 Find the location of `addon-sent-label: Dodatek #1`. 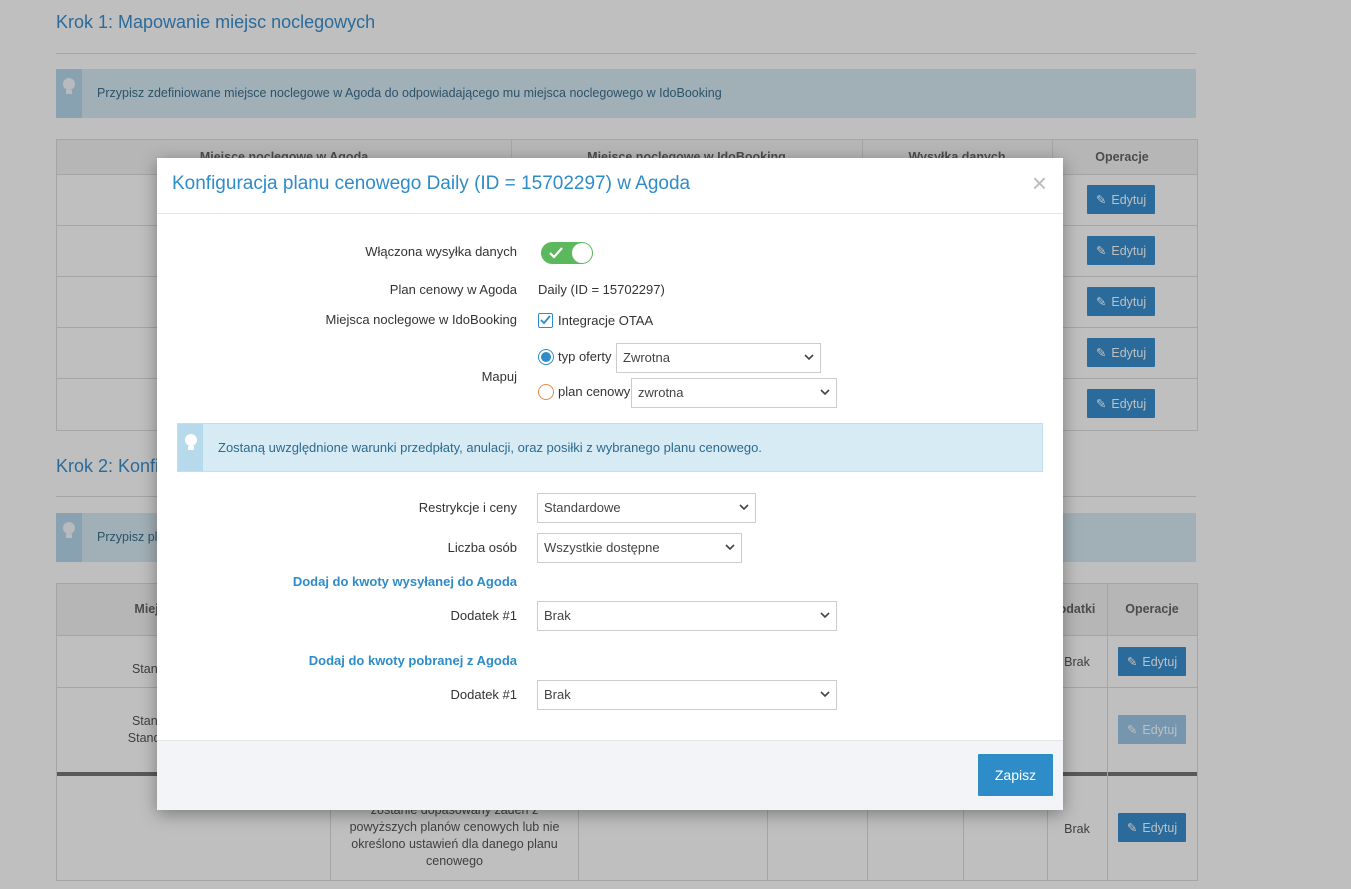

addon-sent-label: Dodatek #1 is located at coordinates (484, 615).